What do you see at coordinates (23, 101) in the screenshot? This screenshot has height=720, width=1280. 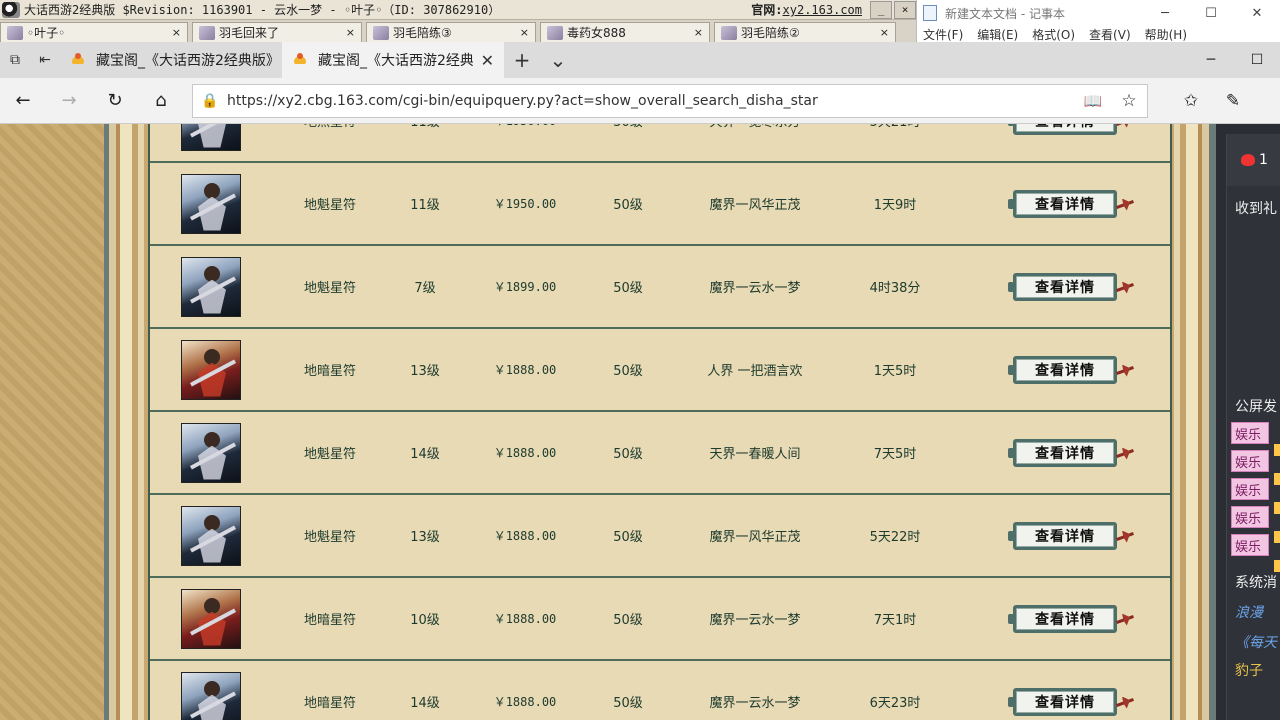 I see `back-icon: ←` at bounding box center [23, 101].